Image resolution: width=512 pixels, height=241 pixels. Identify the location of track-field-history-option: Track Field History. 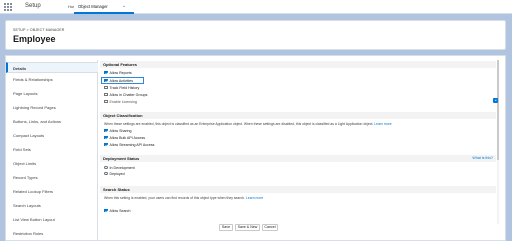
(121, 87).